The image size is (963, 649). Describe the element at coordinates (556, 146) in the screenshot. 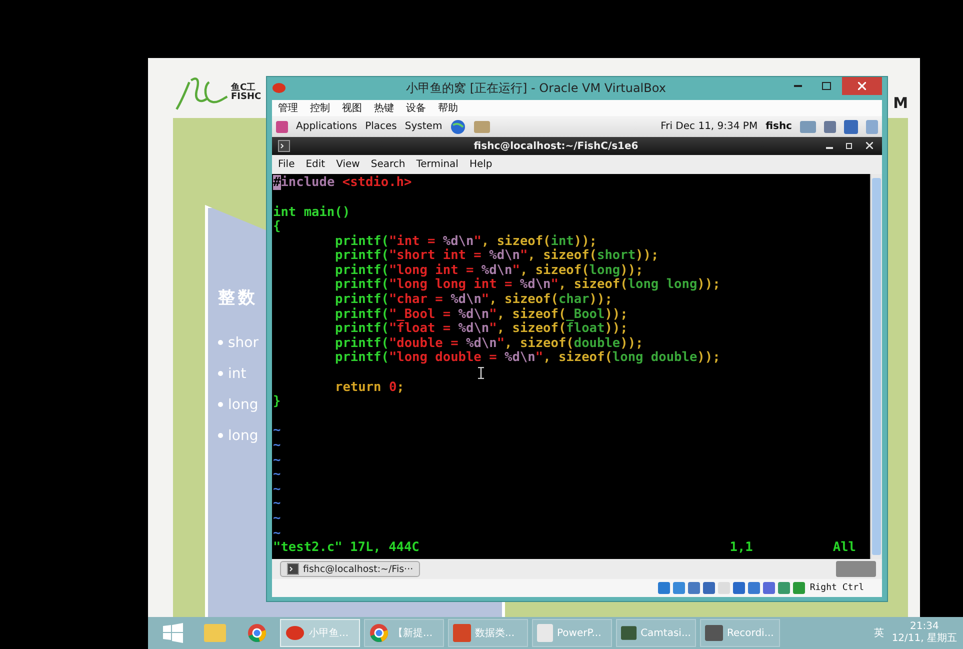

I see `terminal-title: fishc@localhost:~/FishC/s1e6` at that location.